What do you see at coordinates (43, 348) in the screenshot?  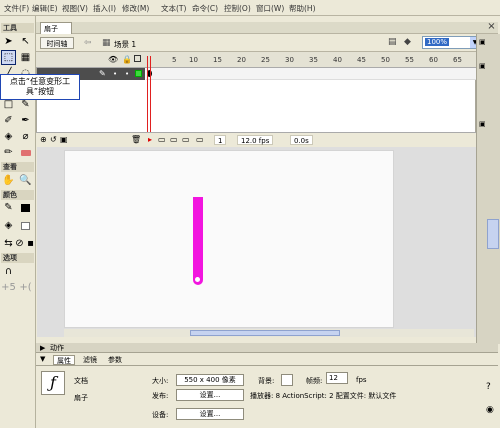 I see `expand-triangle-icon: ▶` at bounding box center [43, 348].